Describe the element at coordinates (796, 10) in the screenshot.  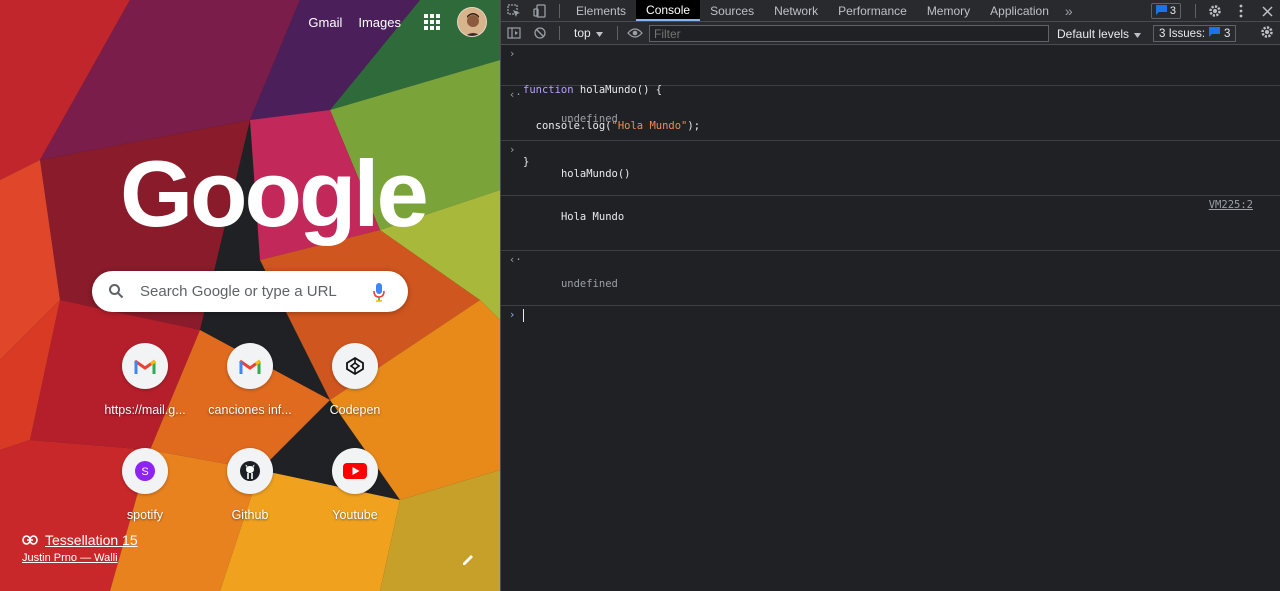
I see `tab-network: Network` at that location.